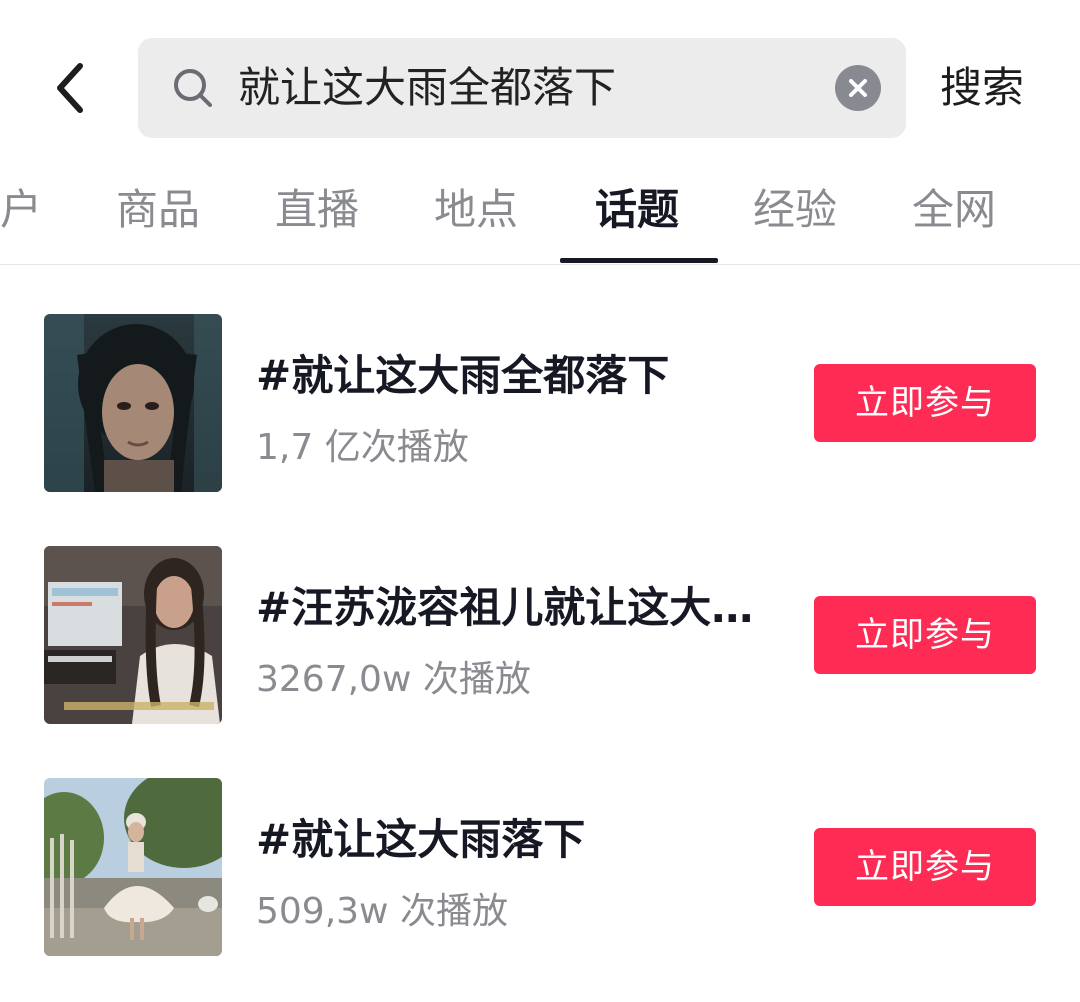 The image size is (1080, 1002). I want to click on search-field: 就让这大雨全都落下, so click(522, 88).